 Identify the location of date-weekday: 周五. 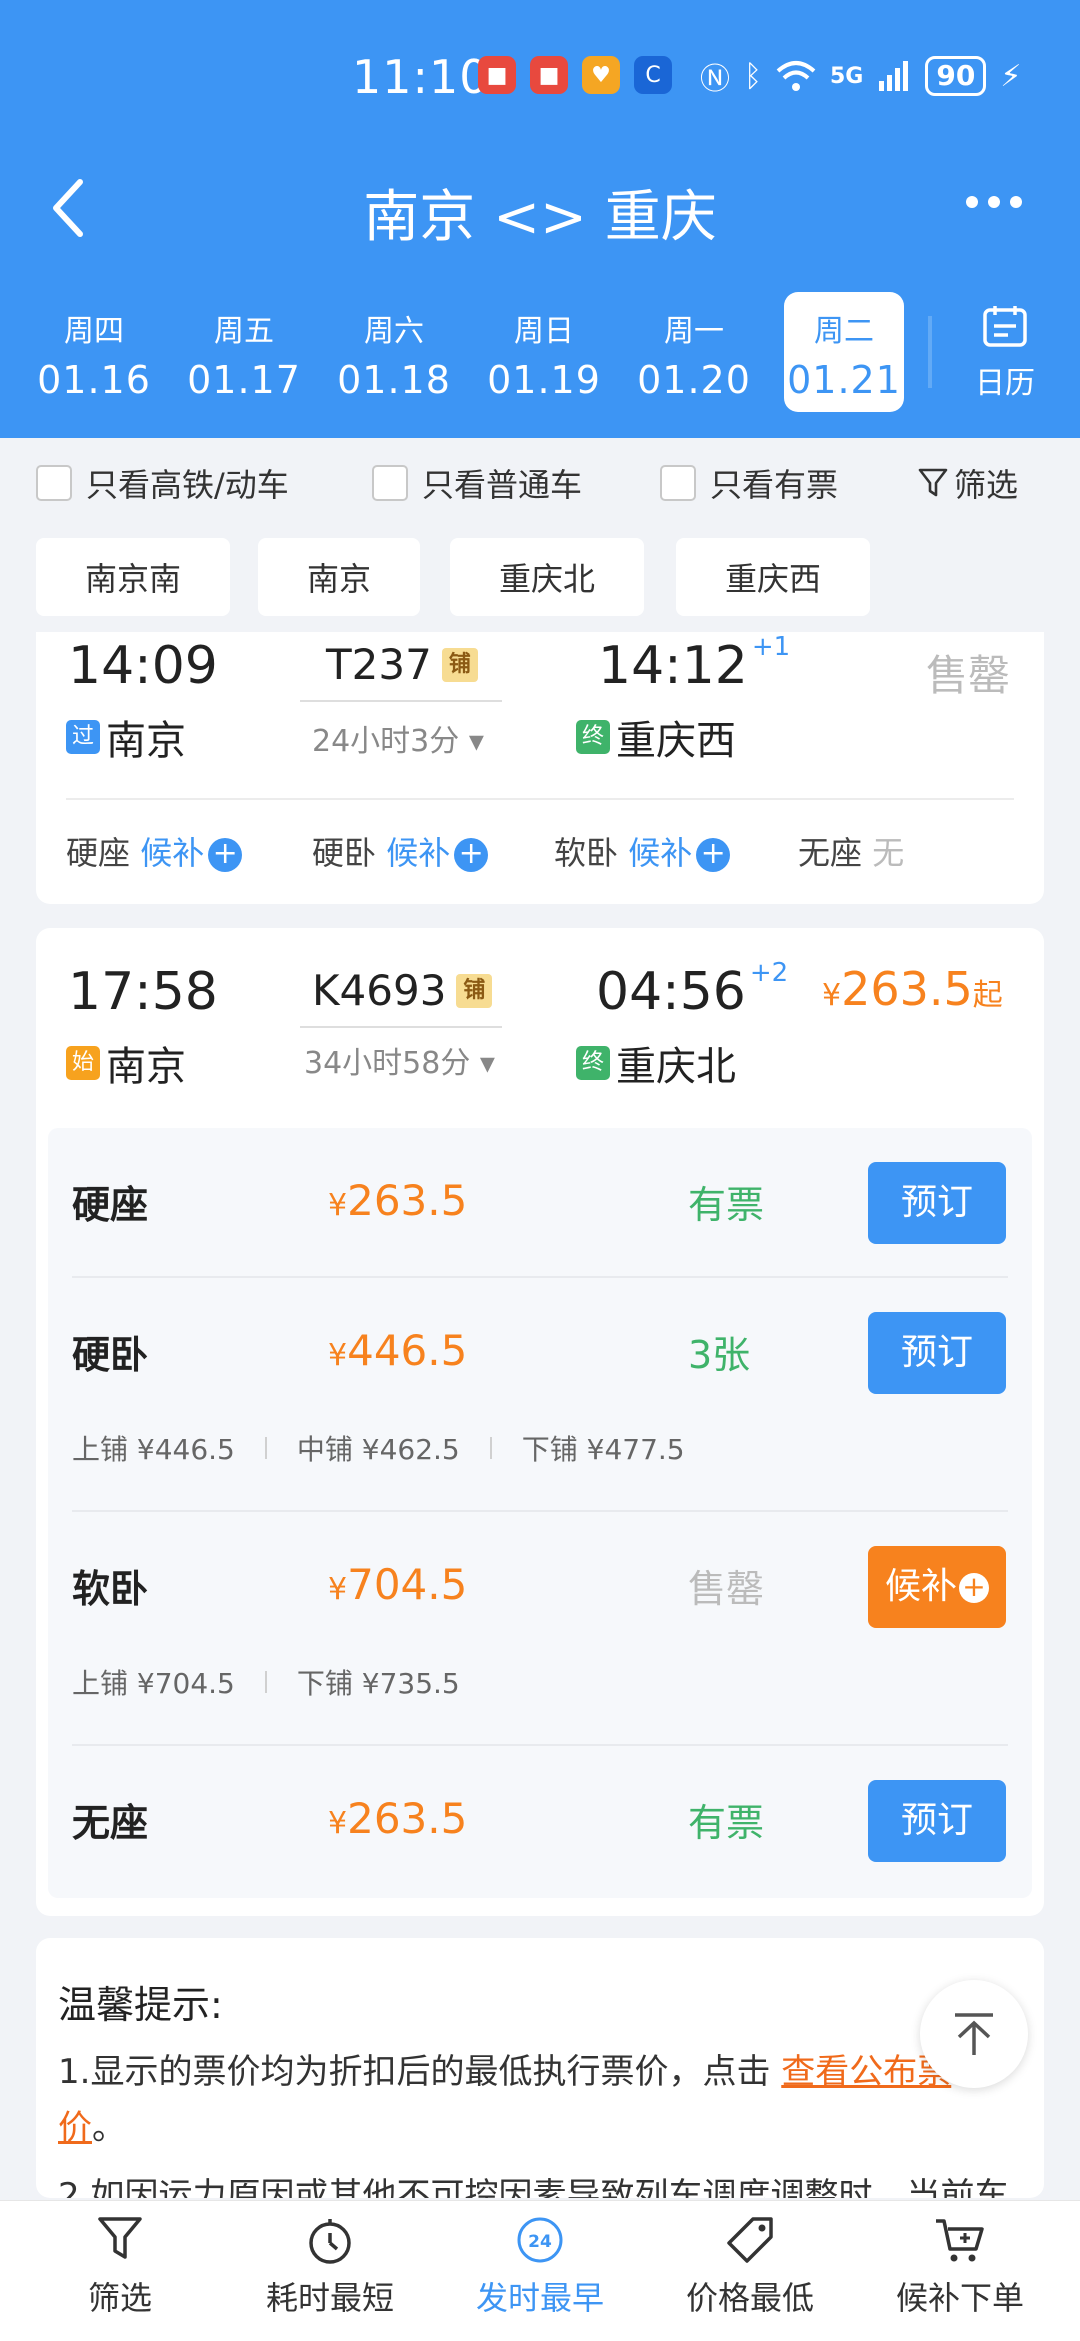
(244, 331).